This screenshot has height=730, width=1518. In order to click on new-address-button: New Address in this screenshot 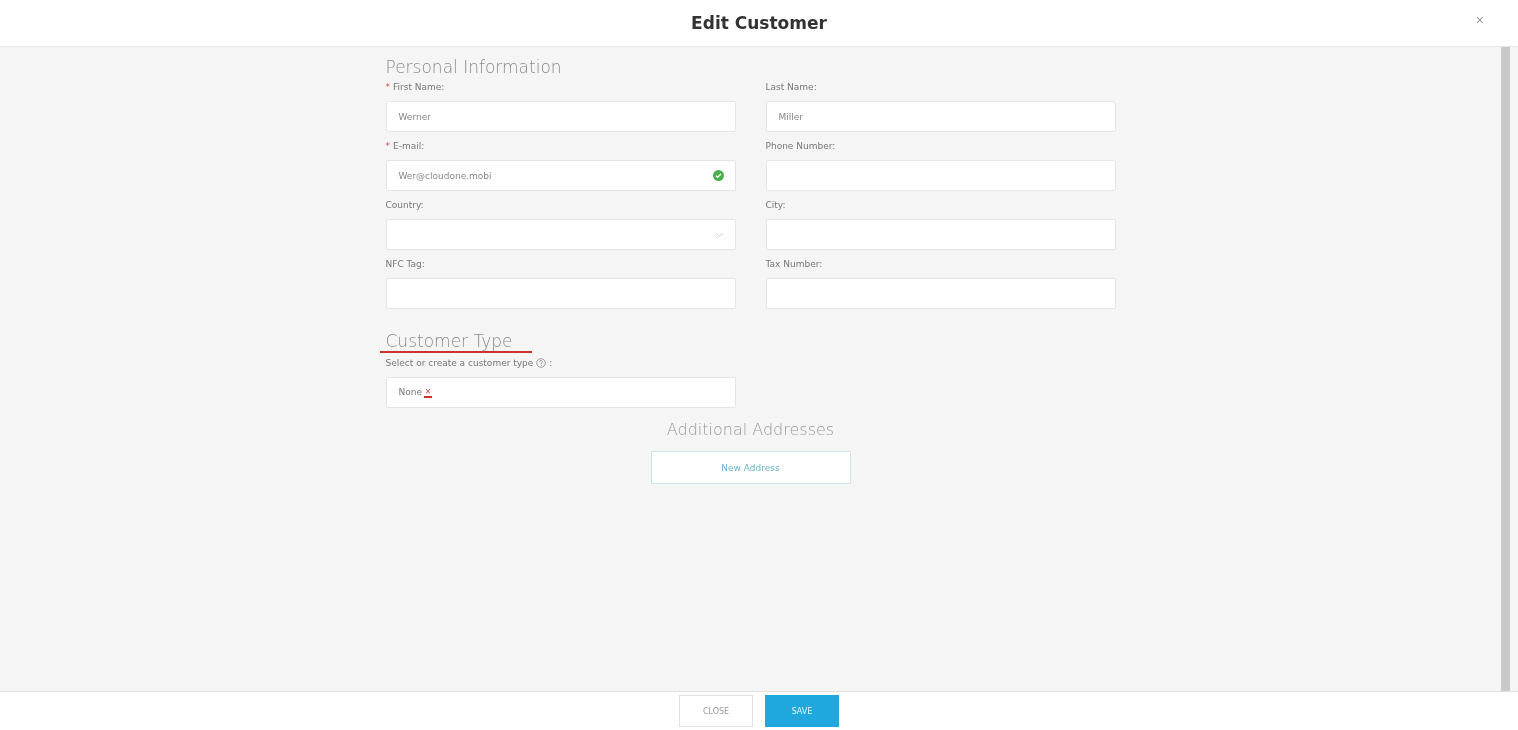, I will do `click(750, 467)`.